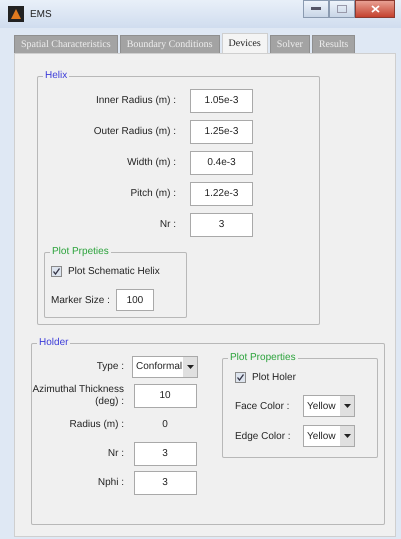  Describe the element at coordinates (165, 424) in the screenshot. I see `value-text: 0` at that location.